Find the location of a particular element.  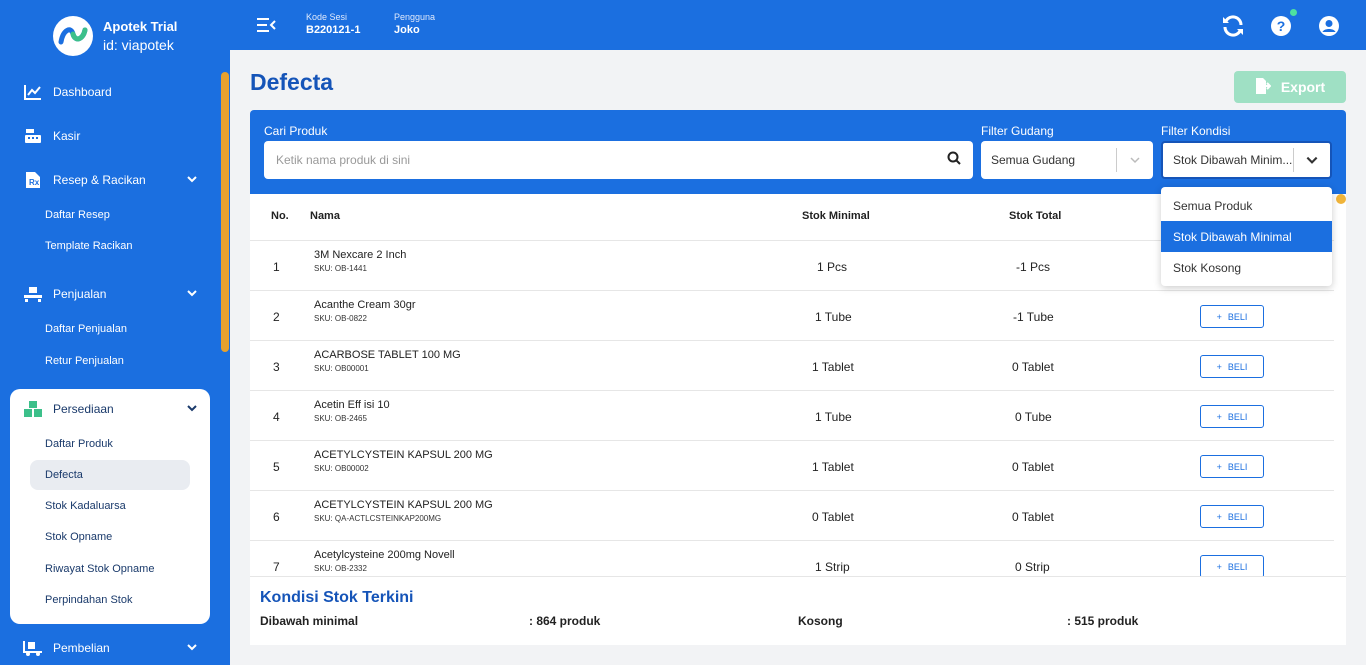

gudang-select: Semua Gudang is located at coordinates (1067, 160).